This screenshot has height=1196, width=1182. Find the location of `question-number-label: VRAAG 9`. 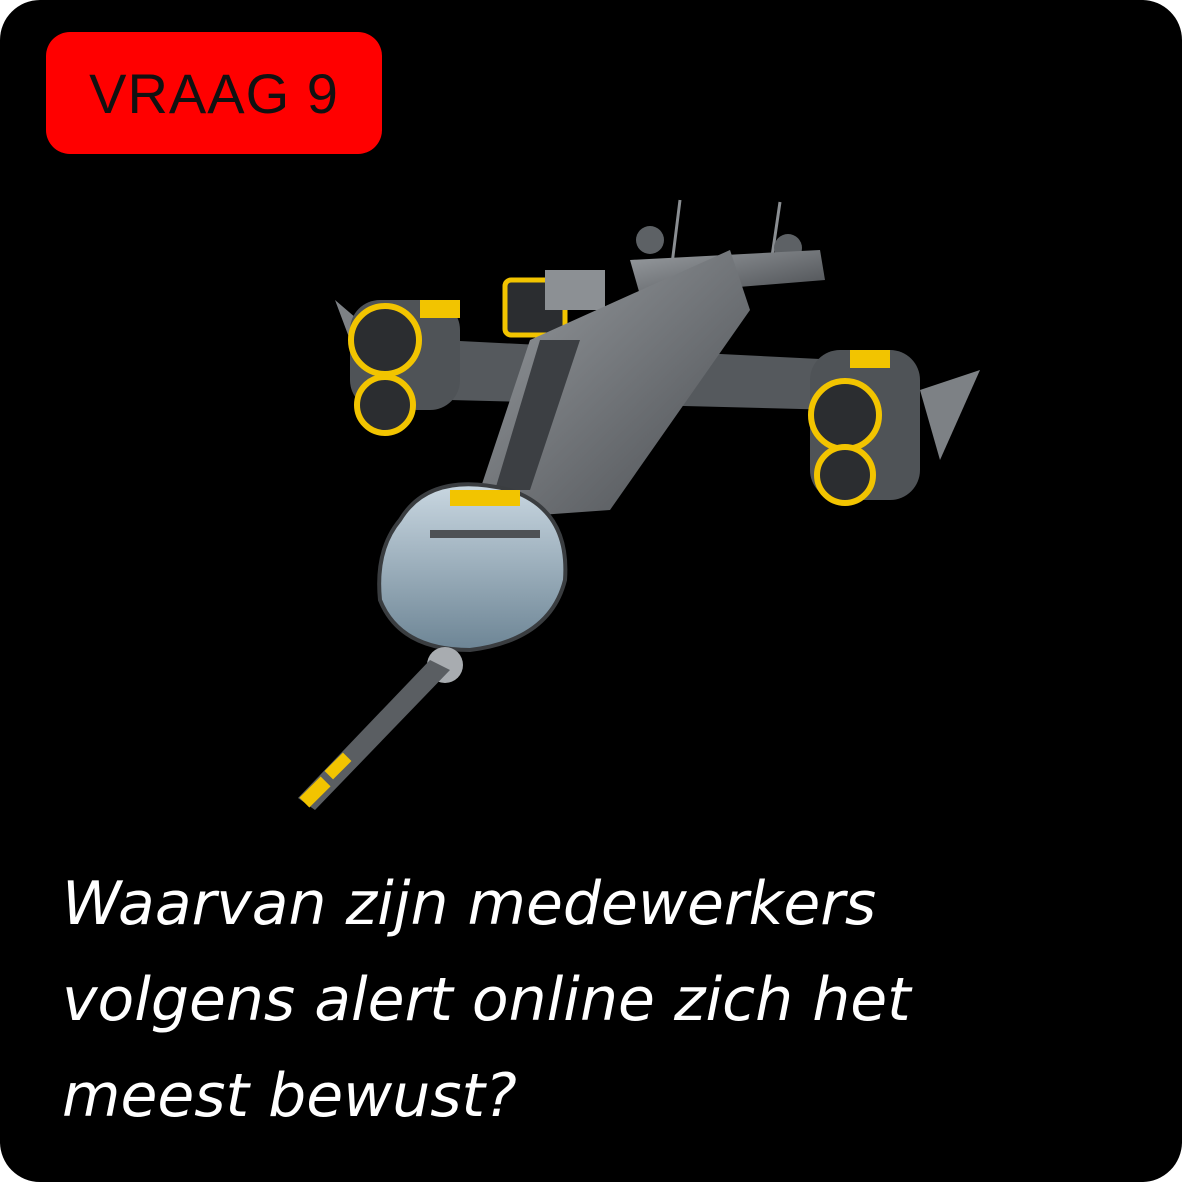

question-number-label: VRAAG 9 is located at coordinates (214, 93).